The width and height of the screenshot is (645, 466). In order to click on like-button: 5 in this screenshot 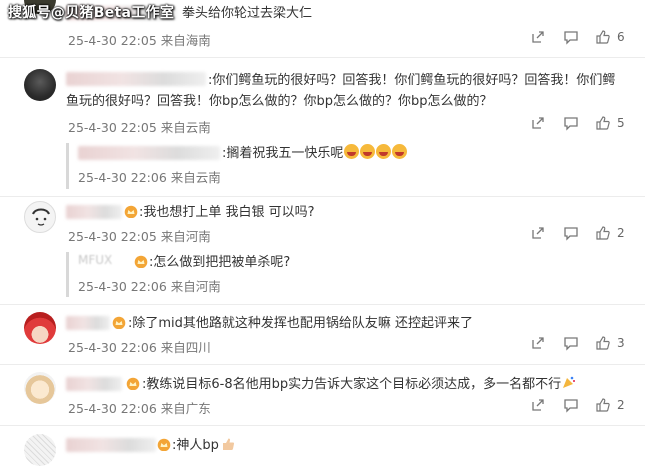, I will do `click(610, 123)`.